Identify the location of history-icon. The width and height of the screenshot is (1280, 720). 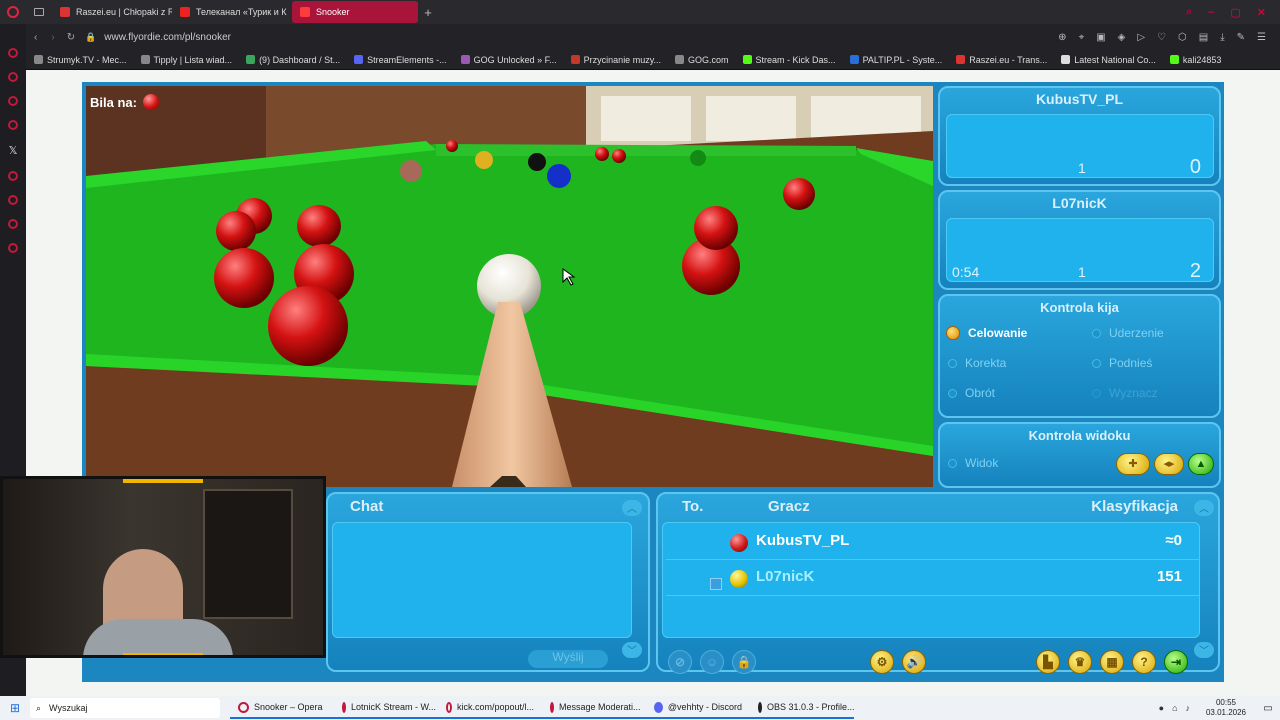
(13, 200).